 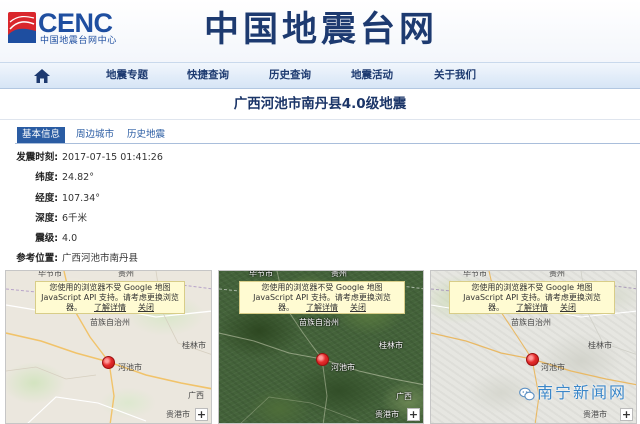 What do you see at coordinates (46, 198) in the screenshot?
I see `info-label-longitude: 经度:` at bounding box center [46, 198].